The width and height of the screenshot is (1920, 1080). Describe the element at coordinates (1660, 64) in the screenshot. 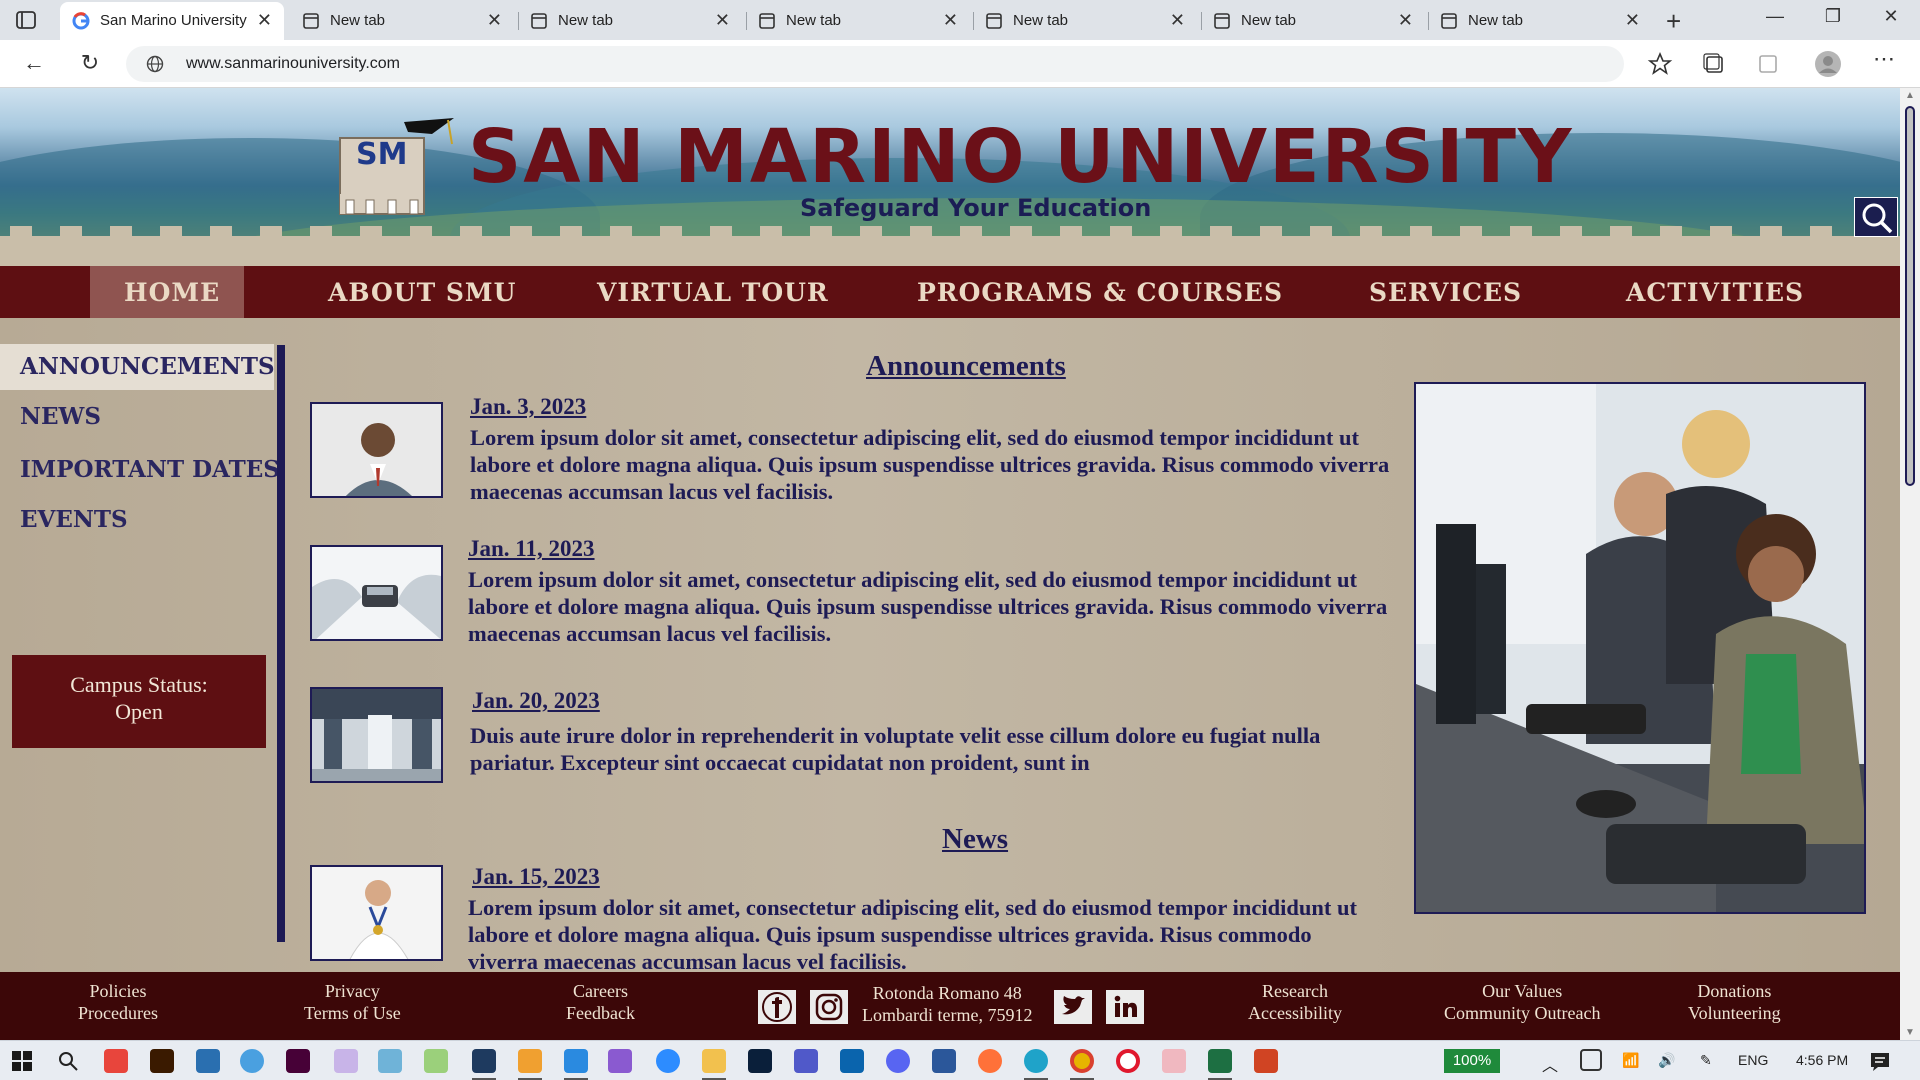

I see `favorites-star-icon` at that location.